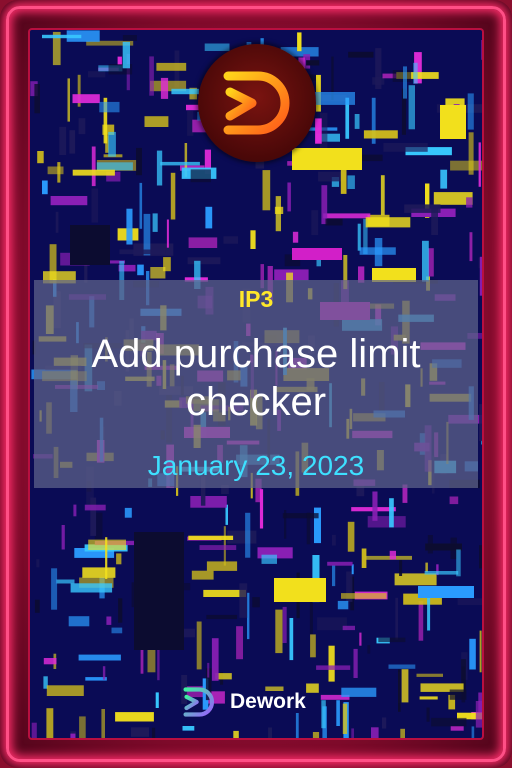  Describe the element at coordinates (256, 465) in the screenshot. I see `task-date: January 23, 2023` at that location.